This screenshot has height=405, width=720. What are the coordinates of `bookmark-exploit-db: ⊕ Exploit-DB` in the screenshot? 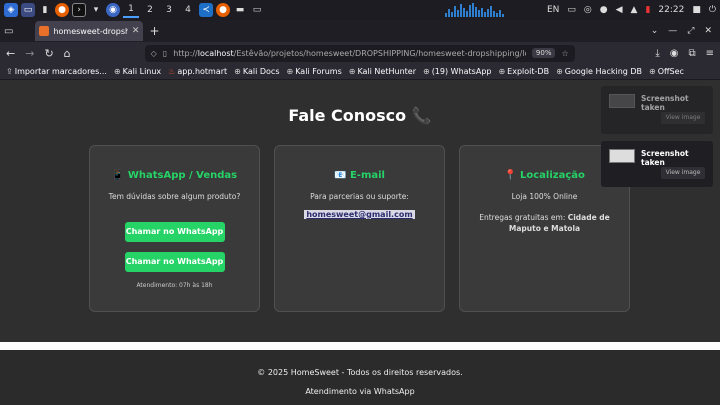 It's located at (523, 71).